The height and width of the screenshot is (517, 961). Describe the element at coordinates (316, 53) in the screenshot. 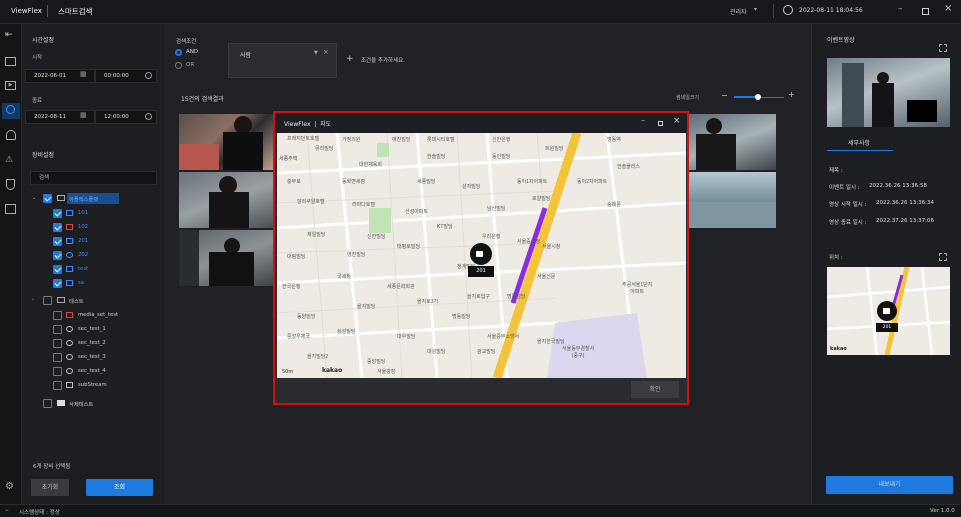

I see `filter-icon: ▼` at that location.